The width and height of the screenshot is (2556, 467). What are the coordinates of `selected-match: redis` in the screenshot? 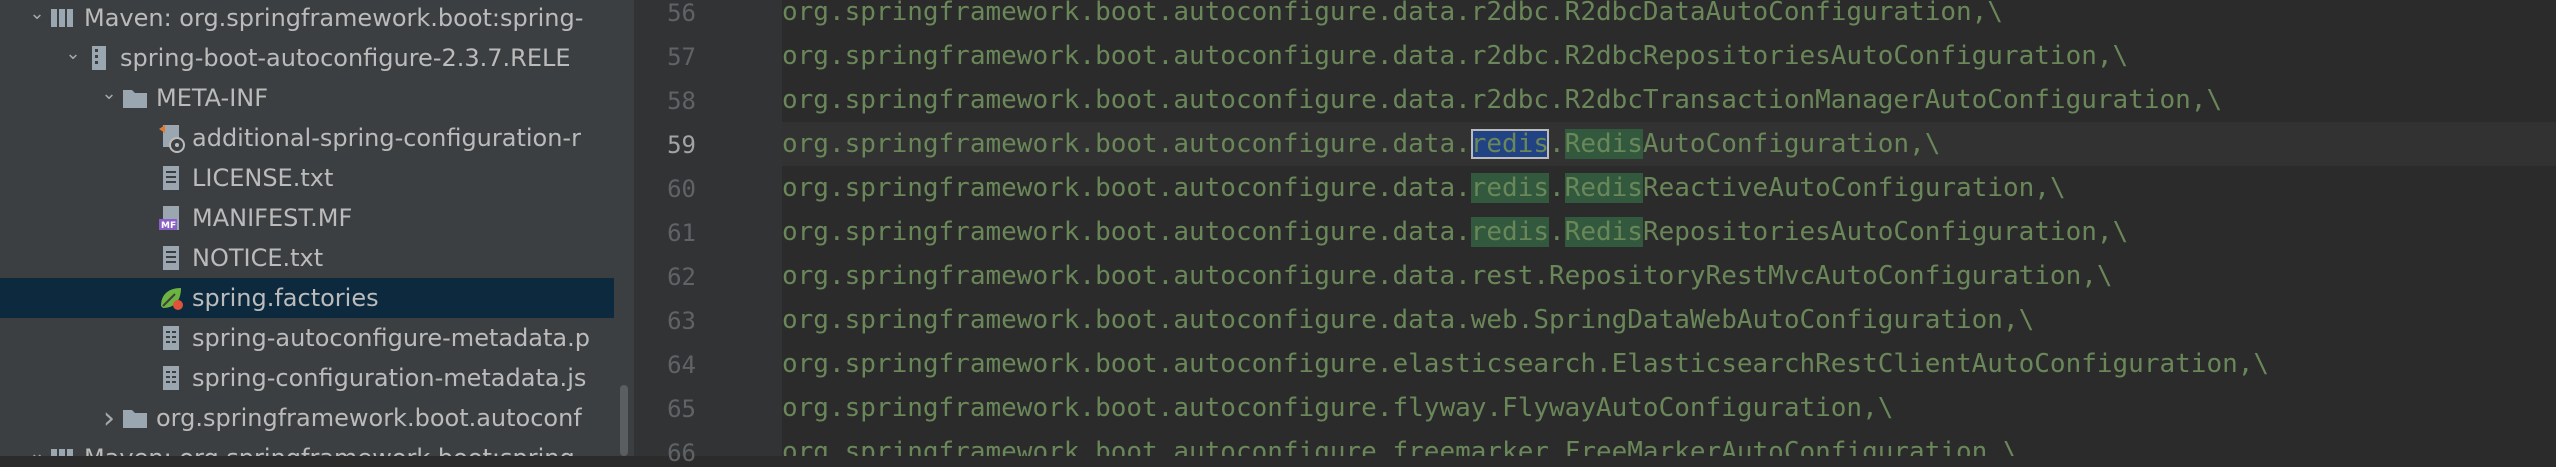 It's located at (1510, 144).